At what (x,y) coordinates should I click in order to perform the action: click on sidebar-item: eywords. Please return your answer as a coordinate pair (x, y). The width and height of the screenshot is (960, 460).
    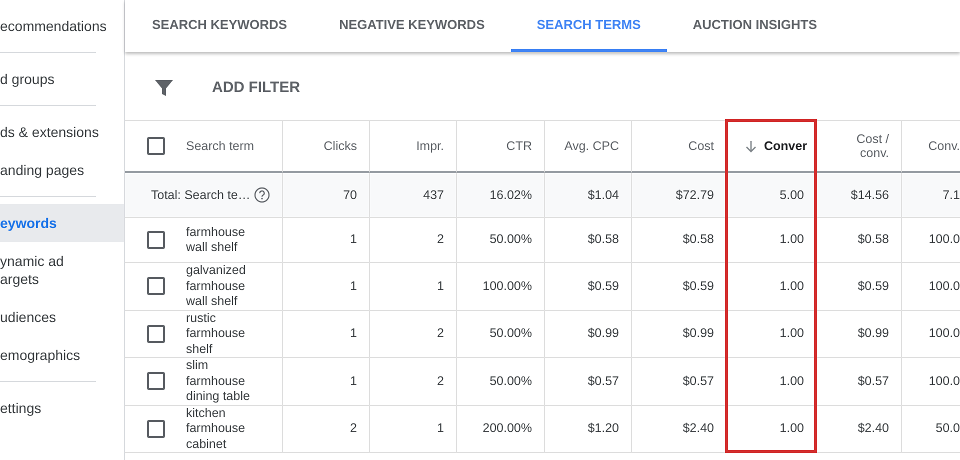
    Looking at the image, I should click on (62, 223).